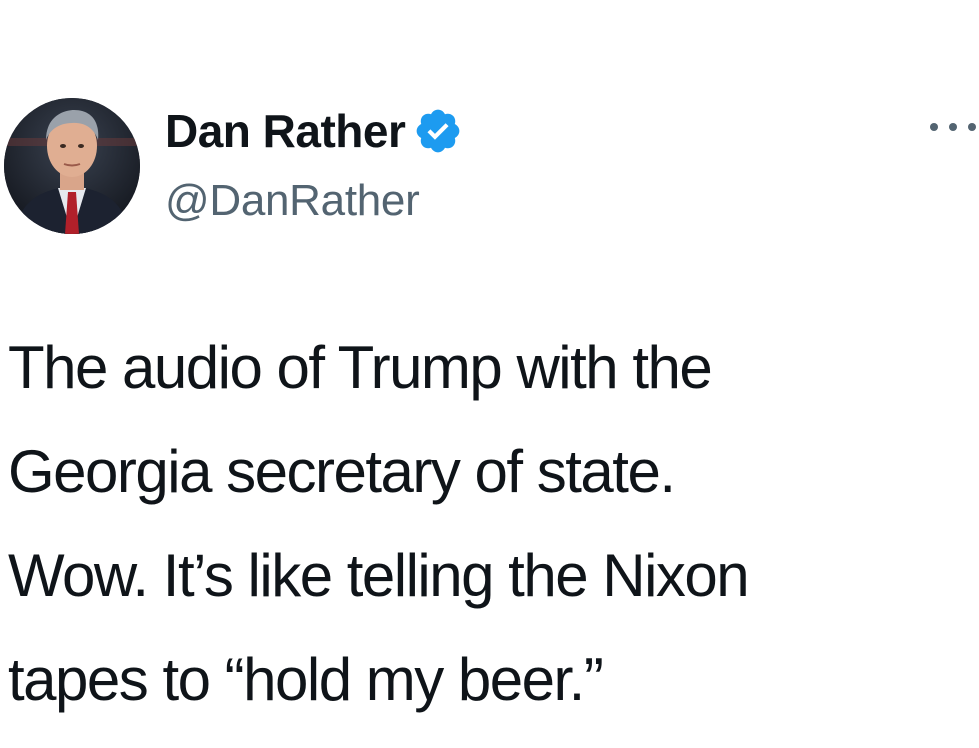 Image resolution: width=979 pixels, height=748 pixels. I want to click on author-display-name: Dan Rather, so click(285, 131).